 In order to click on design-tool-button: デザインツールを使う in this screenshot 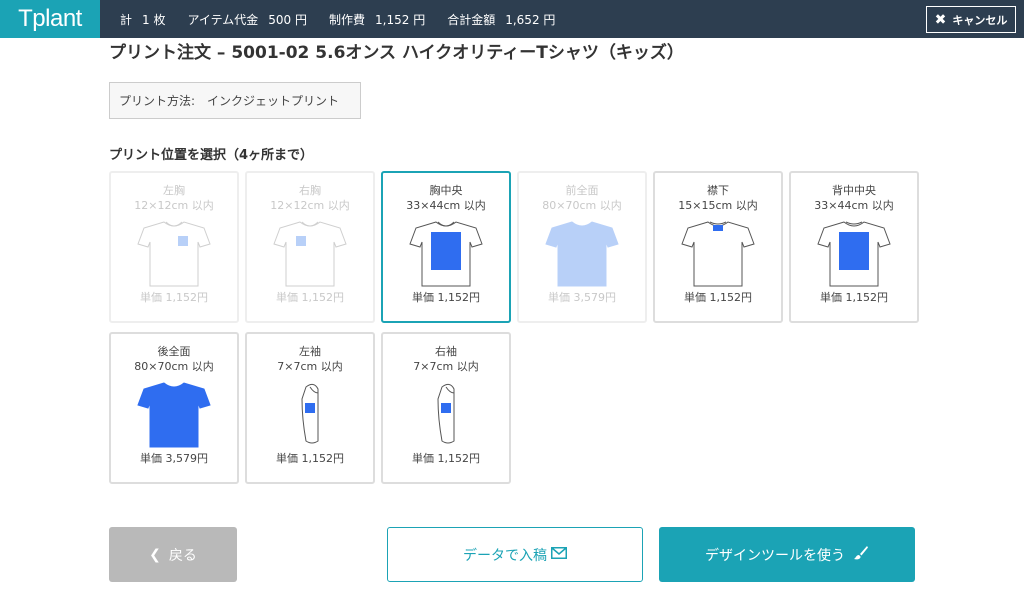, I will do `click(787, 554)`.